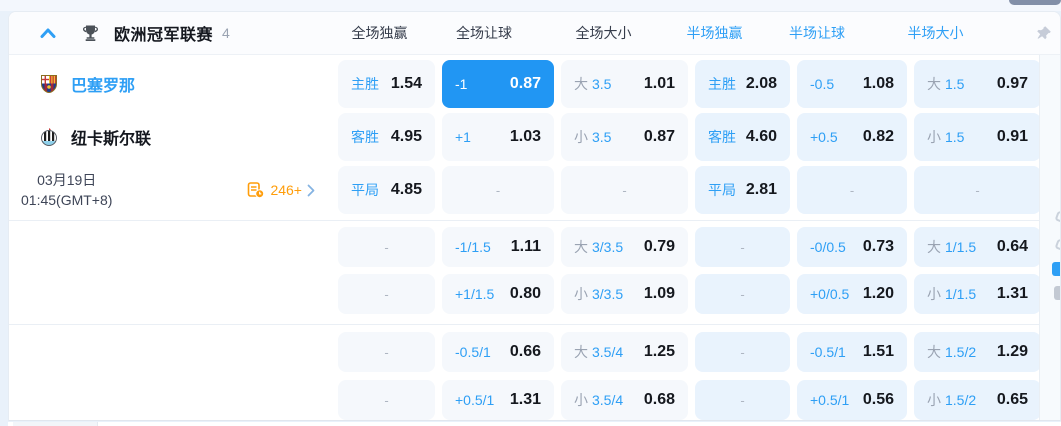 Image resolution: width=1061 pixels, height=426 pixels. What do you see at coordinates (463, 137) in the screenshot?
I see `bet-label: +1` at bounding box center [463, 137].